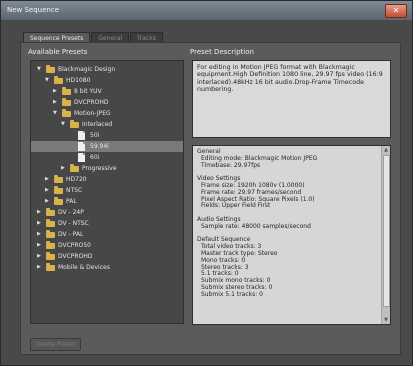 The image size is (416, 367). What do you see at coordinates (107, 201) in the screenshot?
I see `preset-tree-row: ▶ PAL` at bounding box center [107, 201].